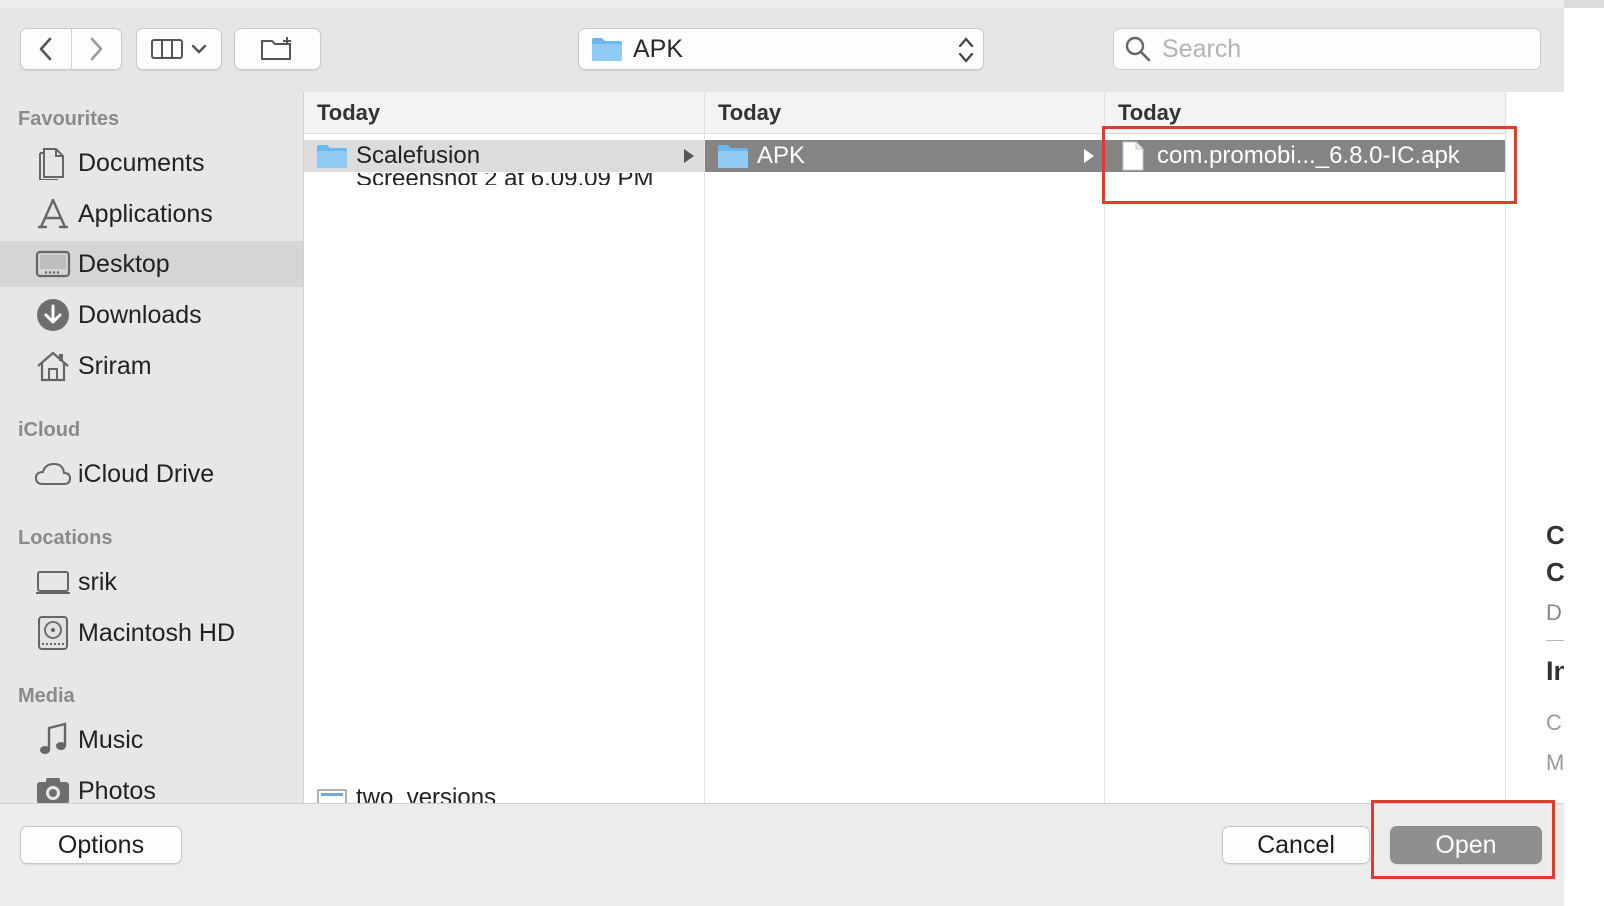 Image resolution: width=1604 pixels, height=906 pixels. Describe the element at coordinates (1296, 845) in the screenshot. I see `cancel-button: Cancel` at that location.